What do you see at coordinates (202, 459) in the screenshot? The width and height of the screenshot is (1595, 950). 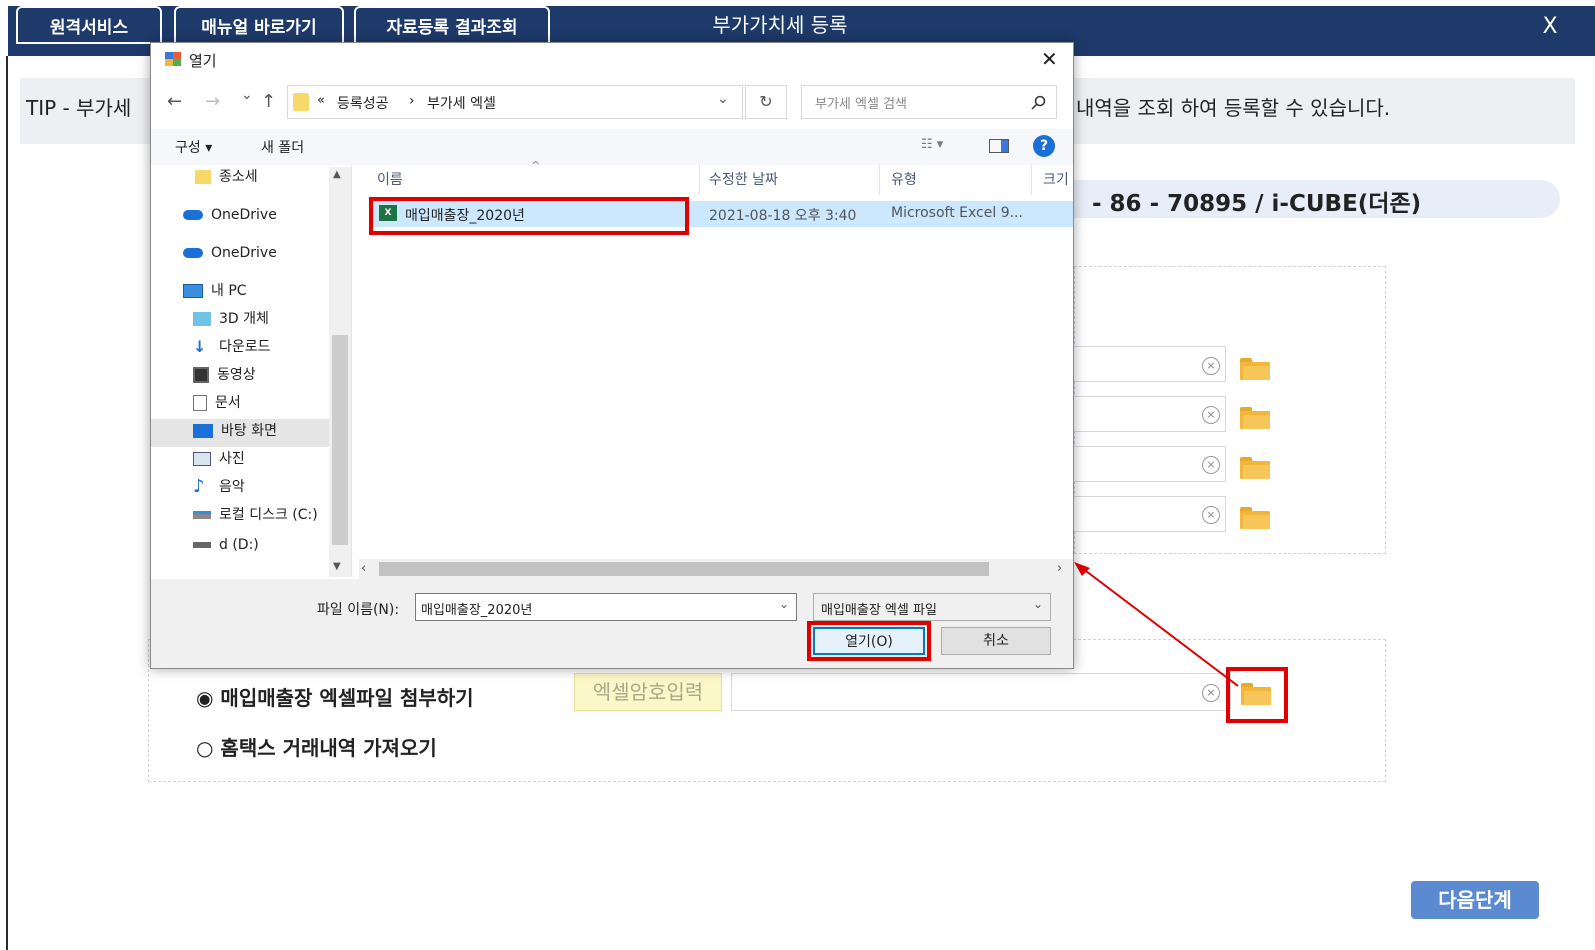 I see `picture-icon` at bounding box center [202, 459].